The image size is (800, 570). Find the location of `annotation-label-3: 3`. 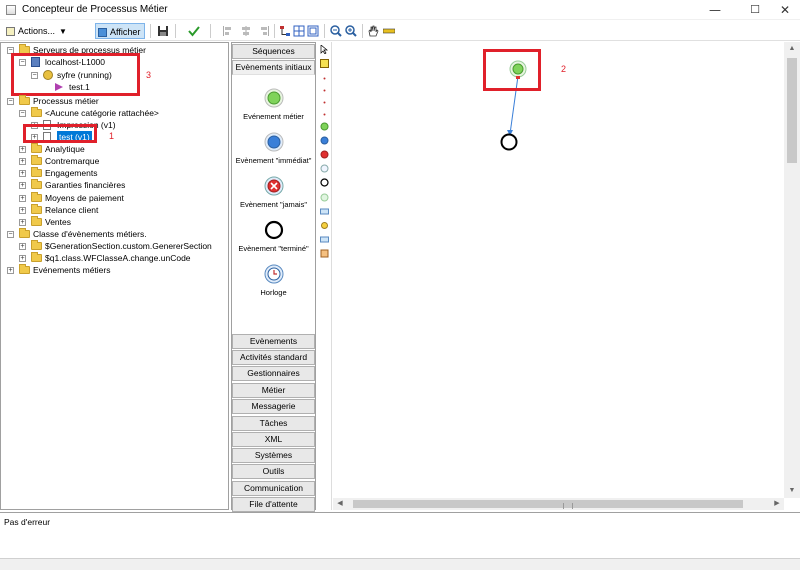

annotation-label-3: 3 is located at coordinates (149, 75).